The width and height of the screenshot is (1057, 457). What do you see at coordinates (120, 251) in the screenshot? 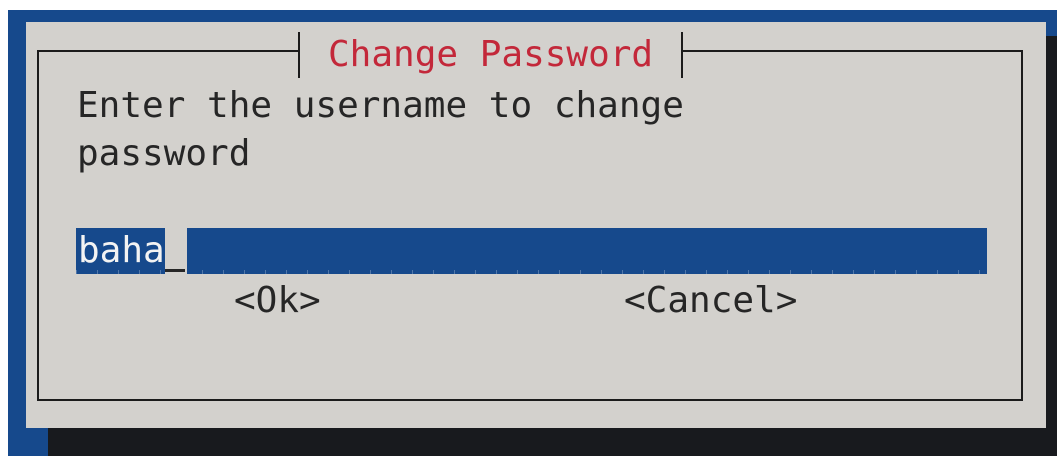
I see `username-input-value: baha` at bounding box center [120, 251].